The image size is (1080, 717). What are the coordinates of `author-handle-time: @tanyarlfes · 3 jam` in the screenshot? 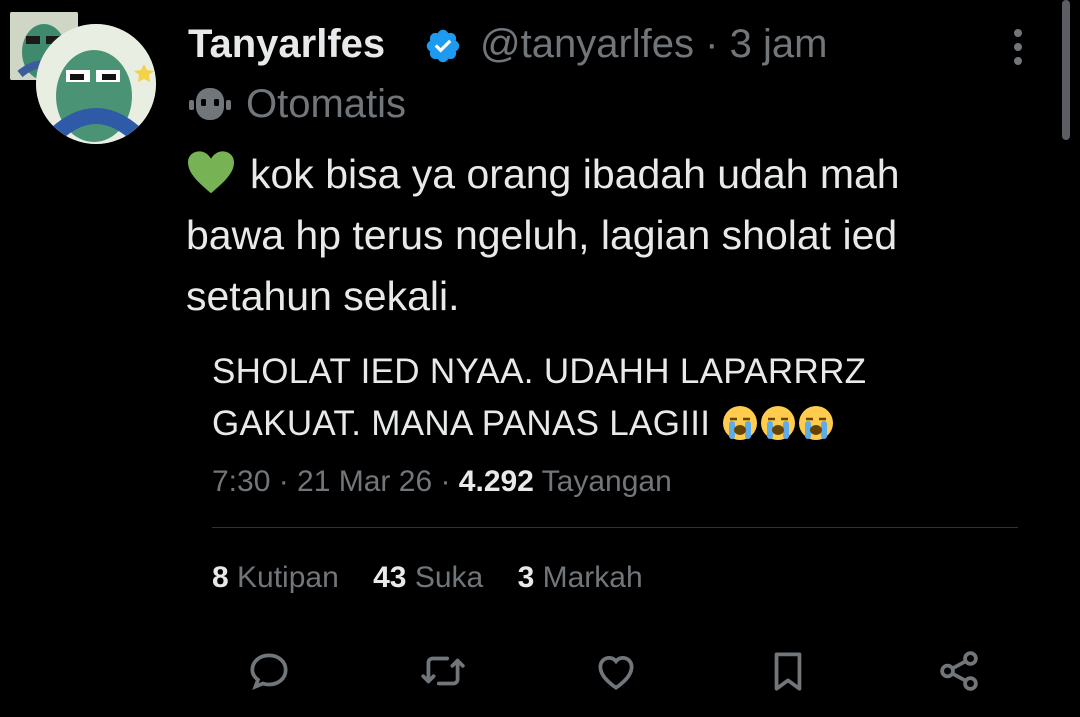 It's located at (653, 44).